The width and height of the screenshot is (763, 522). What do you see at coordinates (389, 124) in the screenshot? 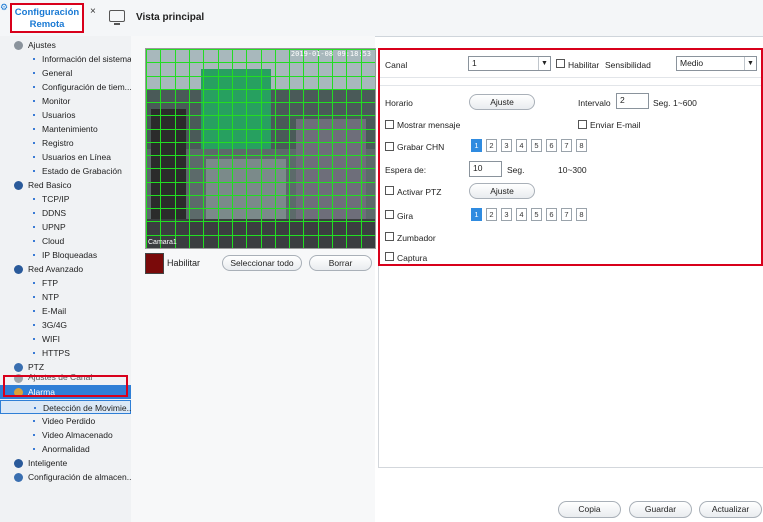
I see `mostrar-mensaje-checkbox` at bounding box center [389, 124].